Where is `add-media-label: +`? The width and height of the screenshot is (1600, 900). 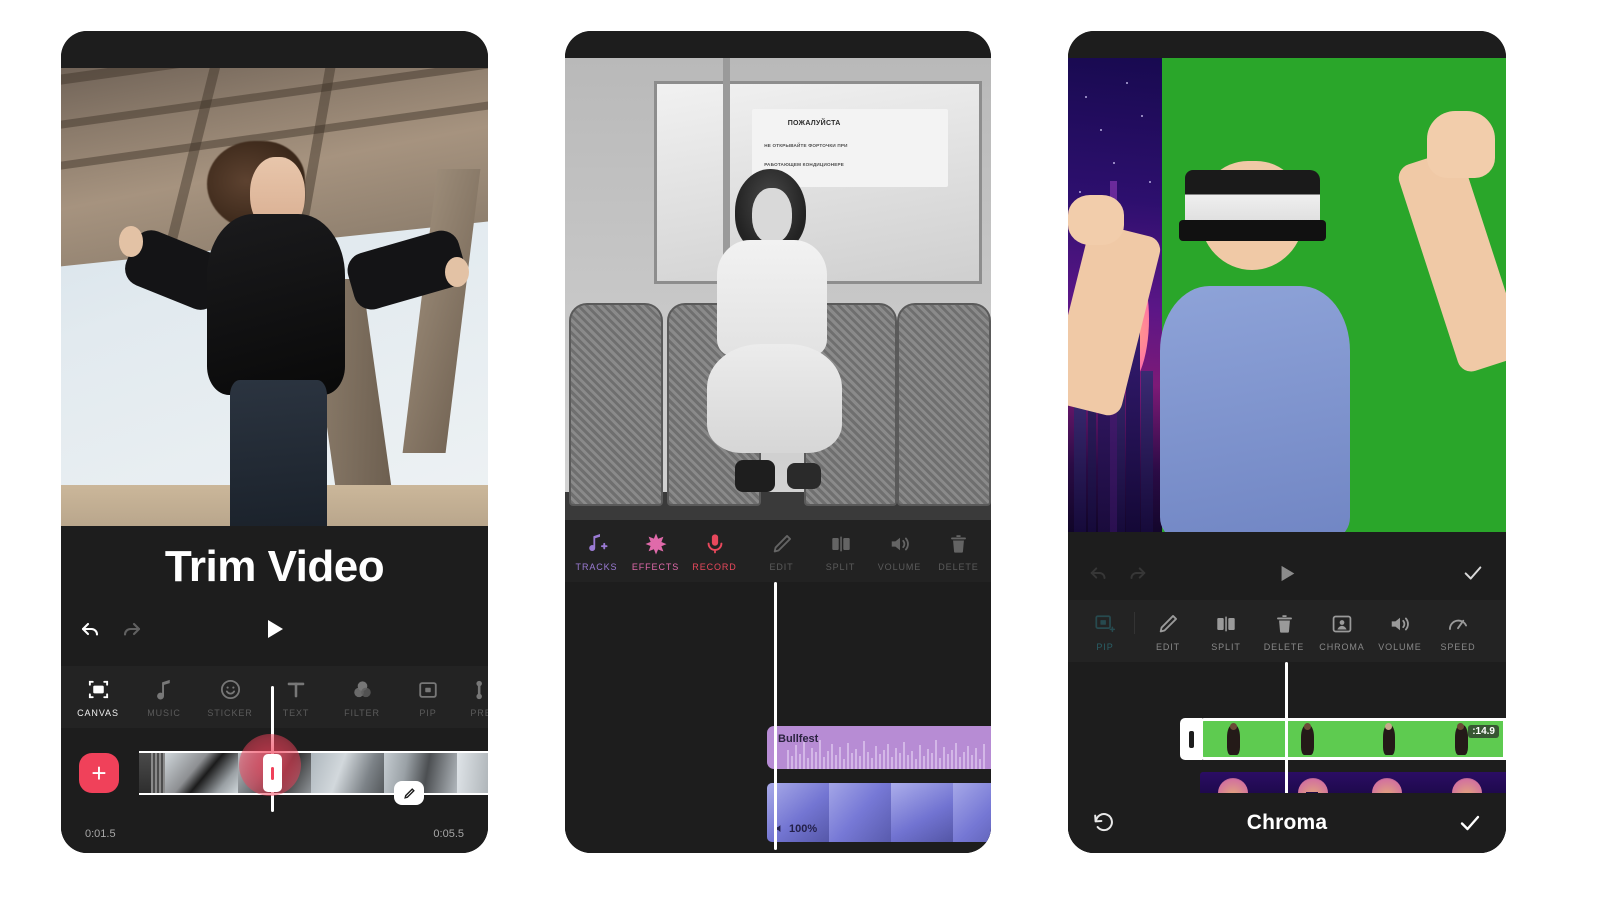
add-media-label: + is located at coordinates (99, 773).